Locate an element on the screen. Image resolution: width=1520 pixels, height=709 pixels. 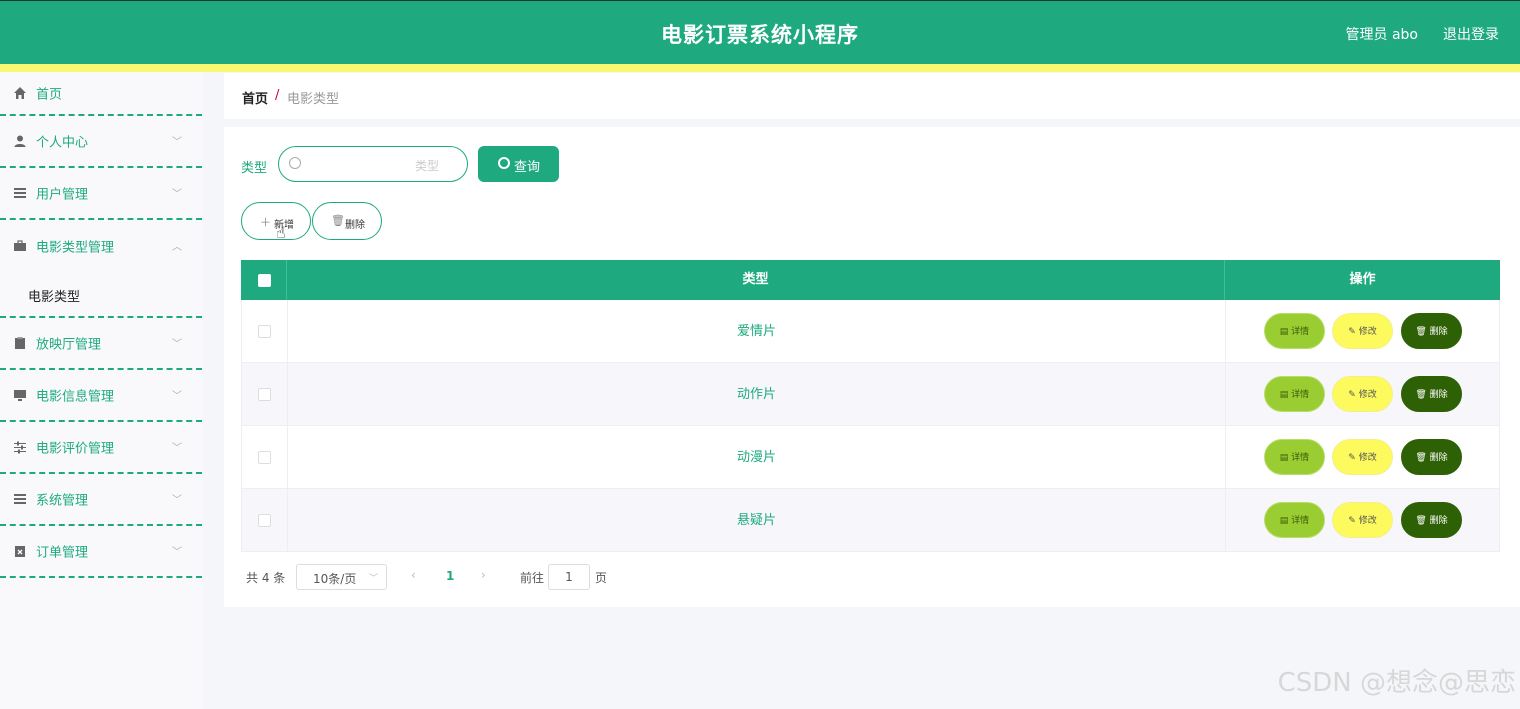
delete-label: 删除 is located at coordinates (355, 225).